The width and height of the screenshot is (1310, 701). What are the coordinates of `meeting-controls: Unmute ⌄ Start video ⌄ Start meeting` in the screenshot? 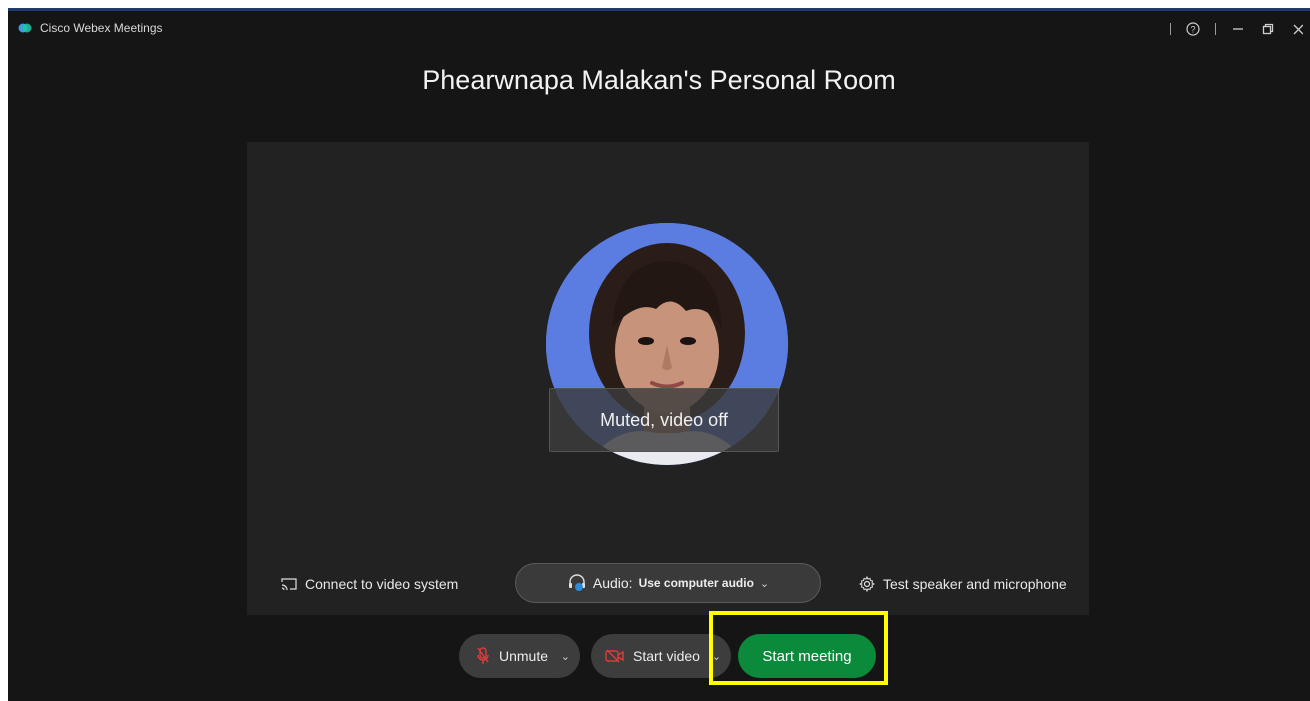 It's located at (659, 657).